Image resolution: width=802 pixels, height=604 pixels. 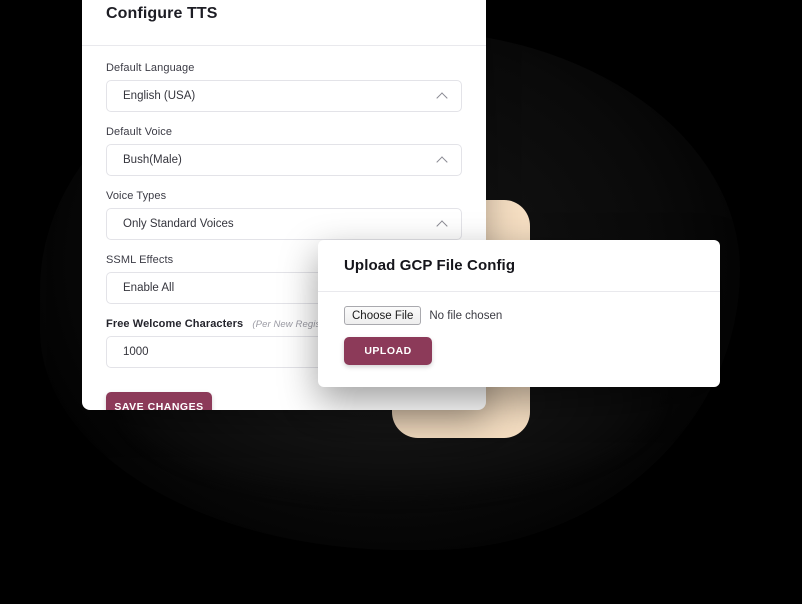 I want to click on select-default-language: English (USA), so click(x=284, y=96).